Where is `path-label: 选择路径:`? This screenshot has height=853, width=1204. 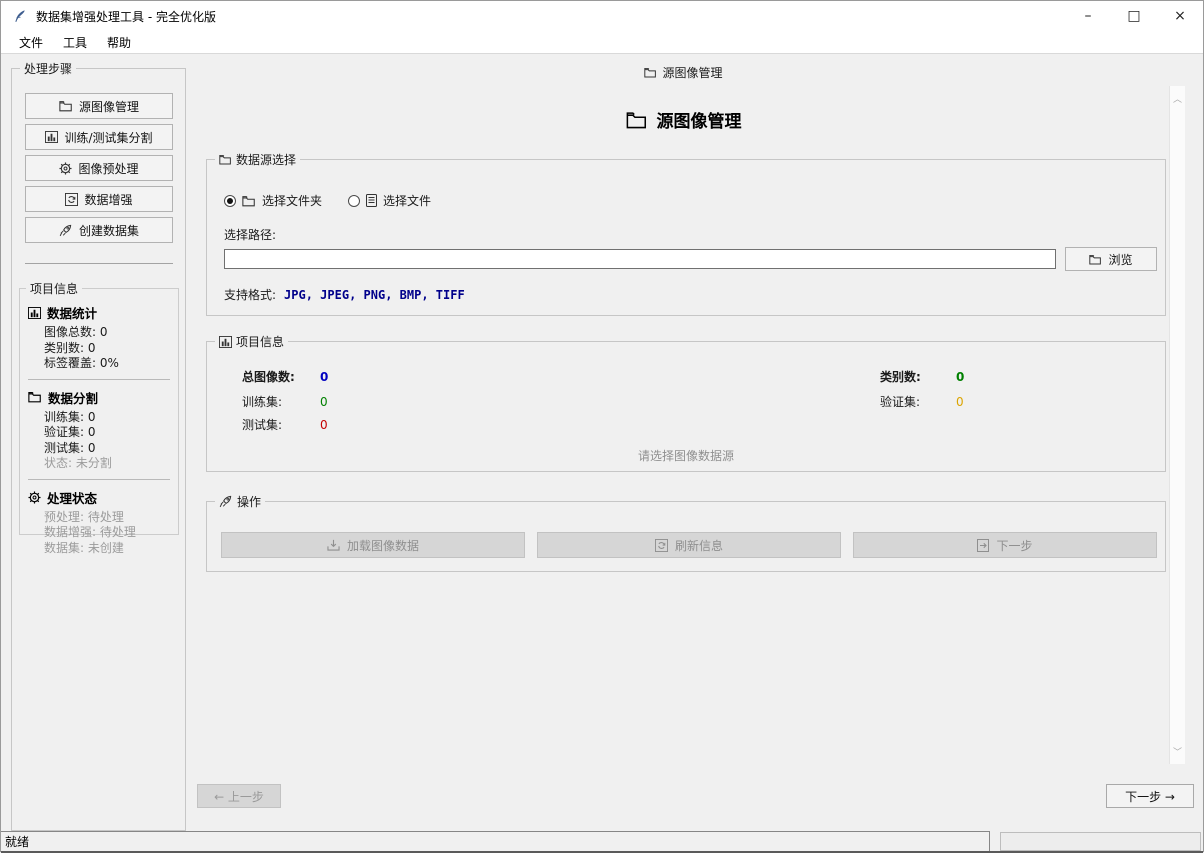 path-label: 选择路径: is located at coordinates (250, 235).